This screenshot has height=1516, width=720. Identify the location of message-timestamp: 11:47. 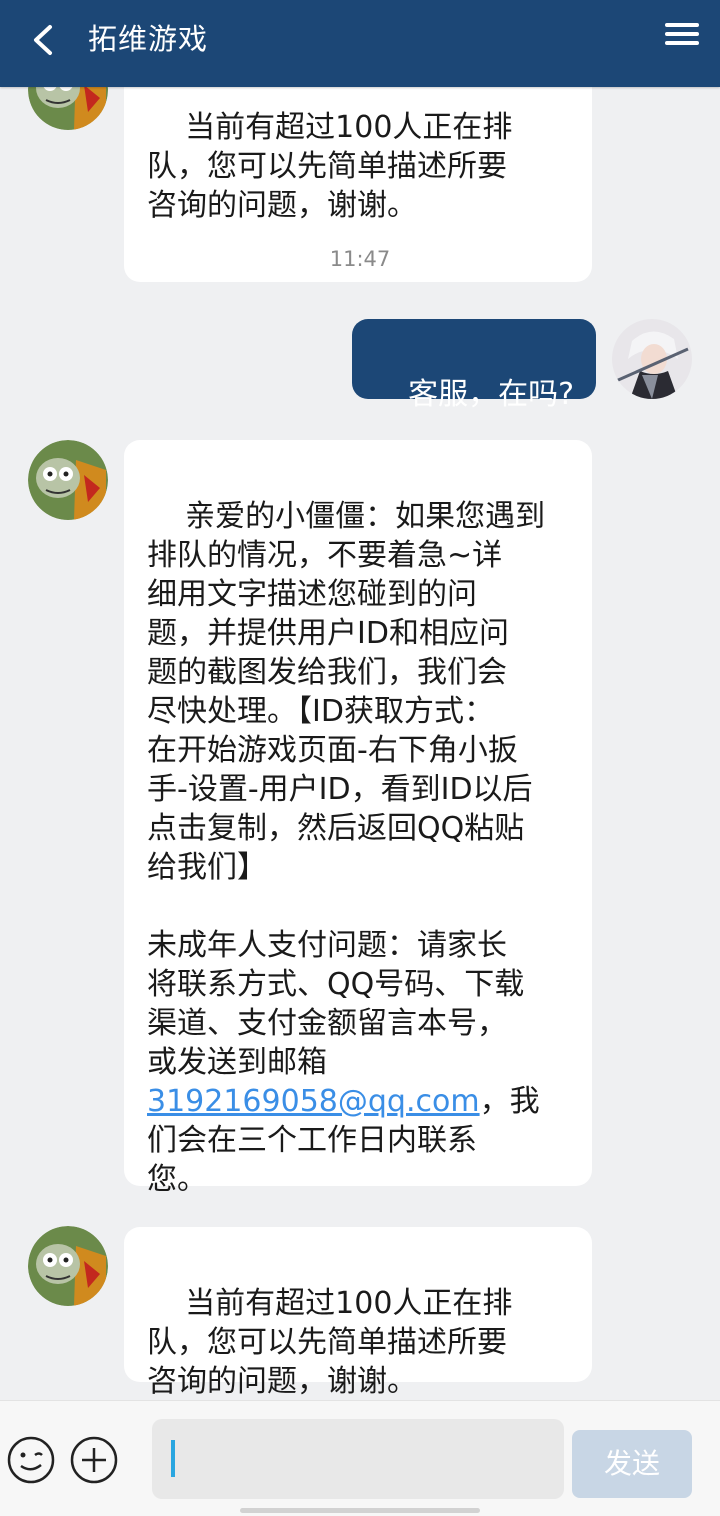
(360, 259).